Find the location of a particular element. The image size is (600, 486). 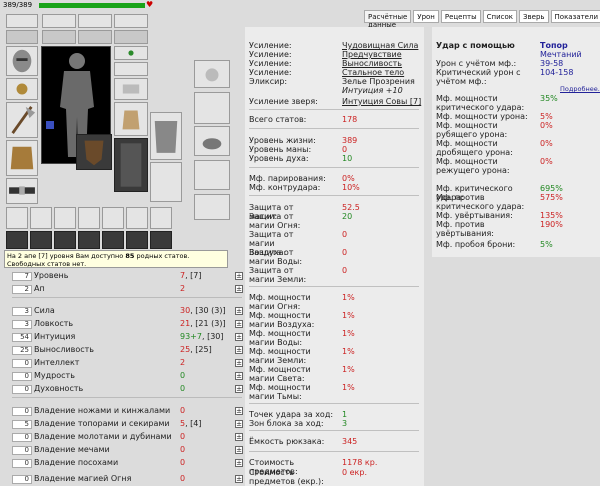

stat-label: Интуиция is located at coordinates (55, 336).